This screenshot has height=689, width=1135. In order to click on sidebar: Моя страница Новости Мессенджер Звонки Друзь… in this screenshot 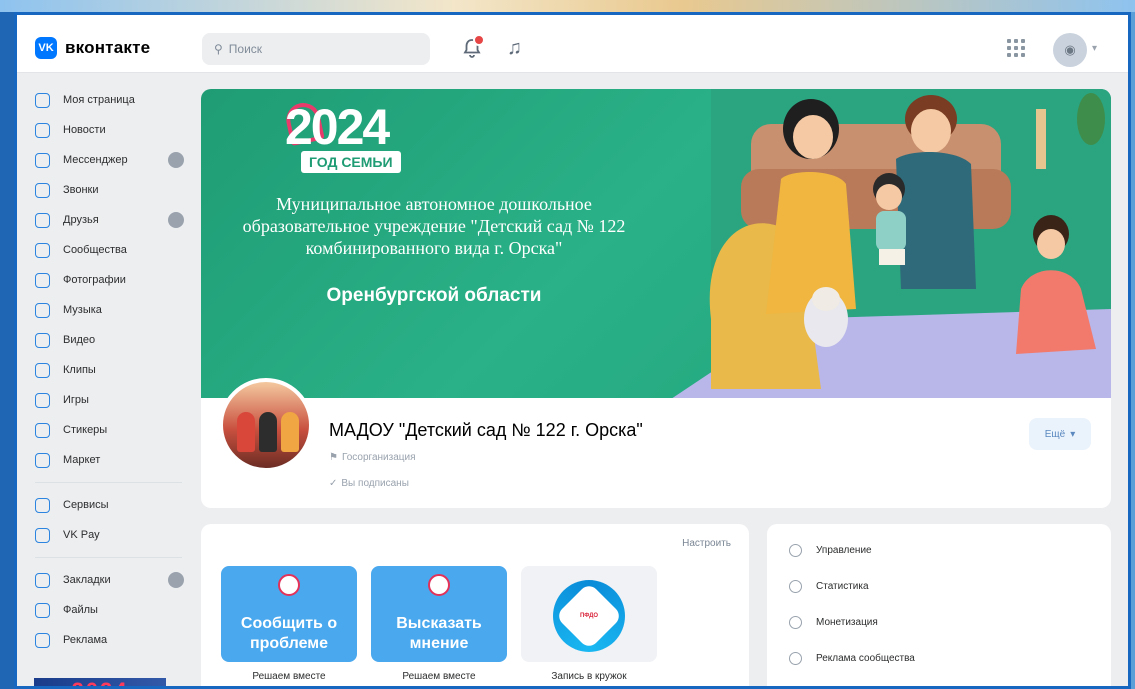, I will do `click(104, 370)`.